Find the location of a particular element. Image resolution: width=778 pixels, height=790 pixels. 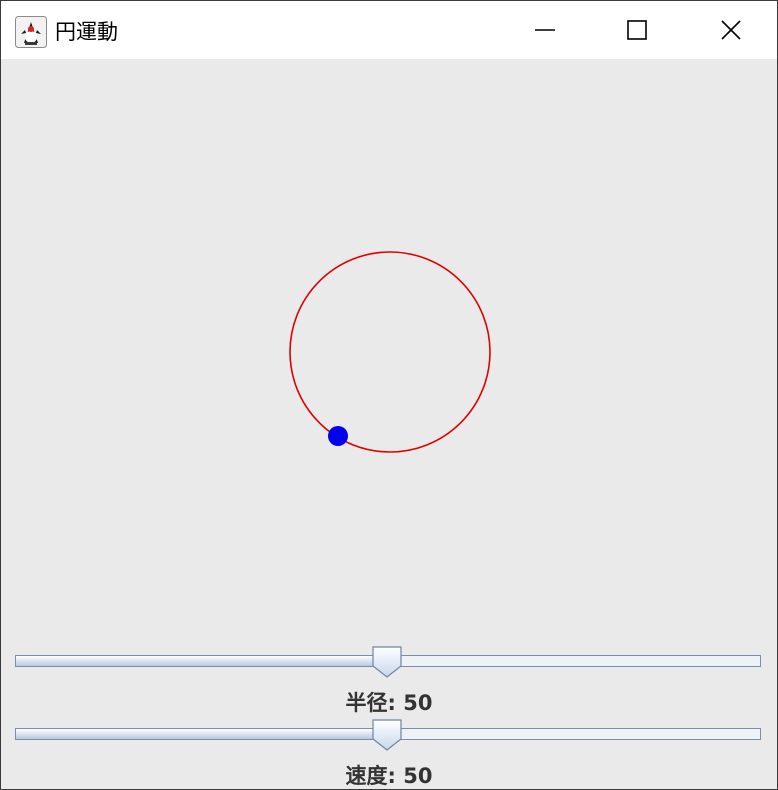

maximize-icon is located at coordinates (637, 30).